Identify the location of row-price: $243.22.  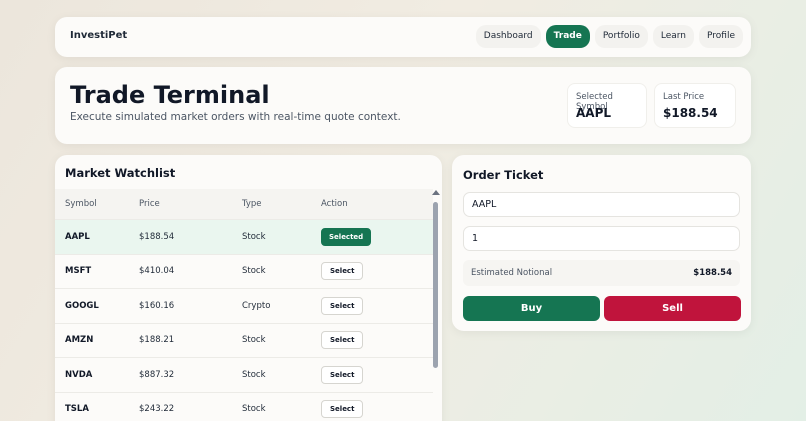
(157, 409).